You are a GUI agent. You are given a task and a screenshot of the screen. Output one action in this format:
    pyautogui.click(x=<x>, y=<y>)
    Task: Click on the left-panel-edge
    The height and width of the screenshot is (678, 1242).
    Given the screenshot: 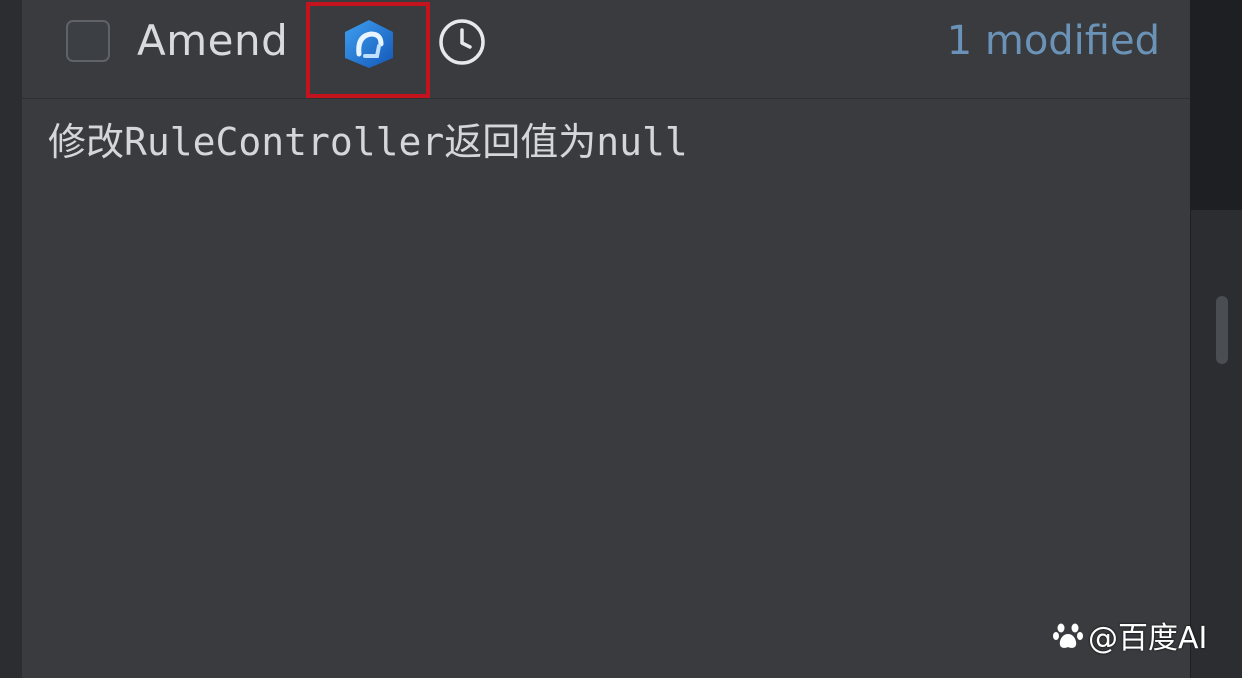 What is the action you would take?
    pyautogui.click(x=11, y=339)
    